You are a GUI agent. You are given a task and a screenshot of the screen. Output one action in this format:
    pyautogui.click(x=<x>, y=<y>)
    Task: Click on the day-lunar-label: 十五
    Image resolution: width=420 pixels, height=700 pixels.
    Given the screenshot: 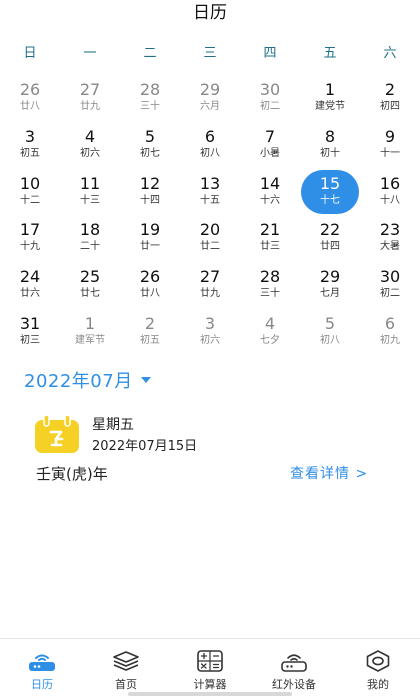 What is the action you would take?
    pyautogui.click(x=210, y=200)
    